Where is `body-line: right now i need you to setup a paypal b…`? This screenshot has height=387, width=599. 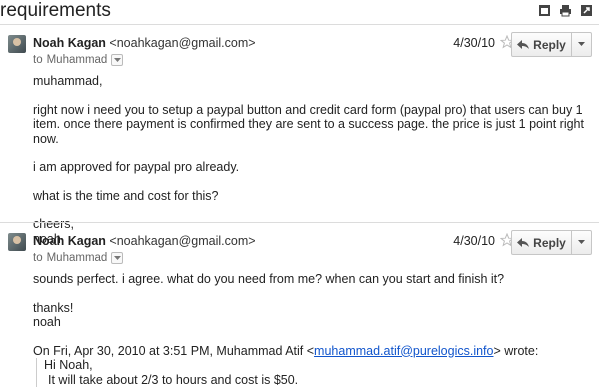 body-line: right now i need you to setup a paypal b… is located at coordinates (311, 125).